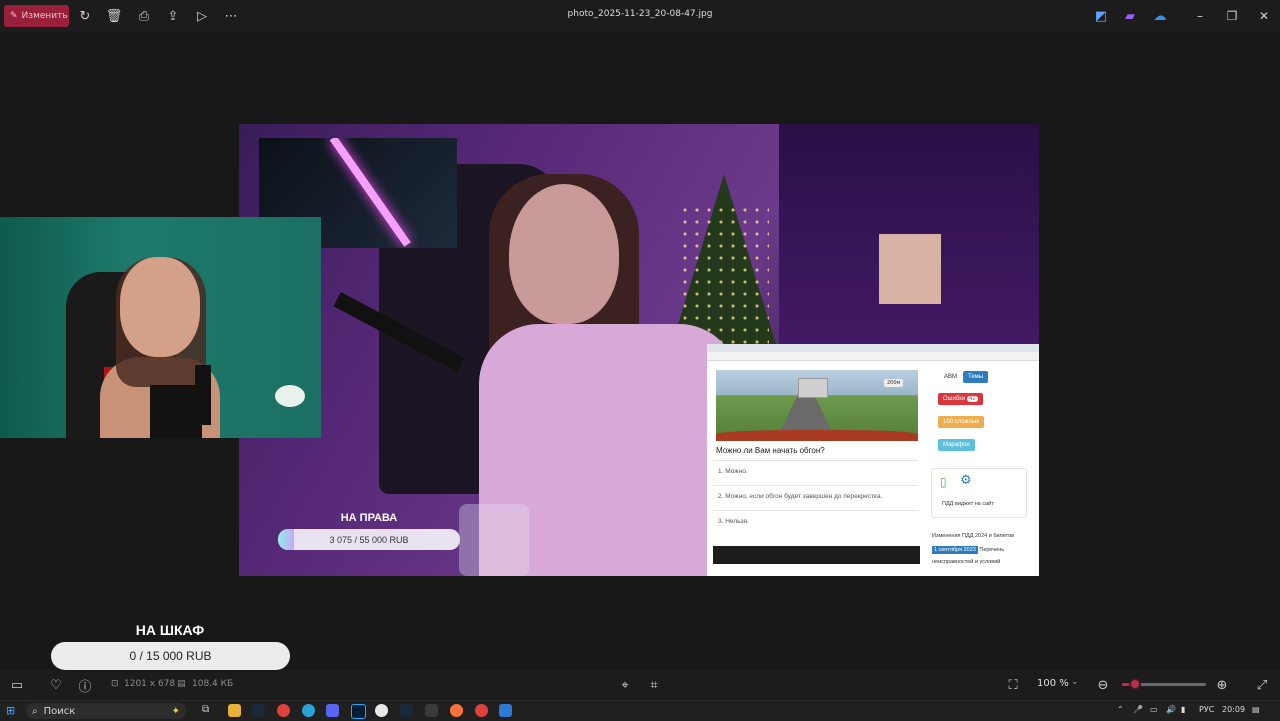 Image resolution: width=1280 pixels, height=721 pixels. I want to click on file-size: 108.4 КБ, so click(213, 684).